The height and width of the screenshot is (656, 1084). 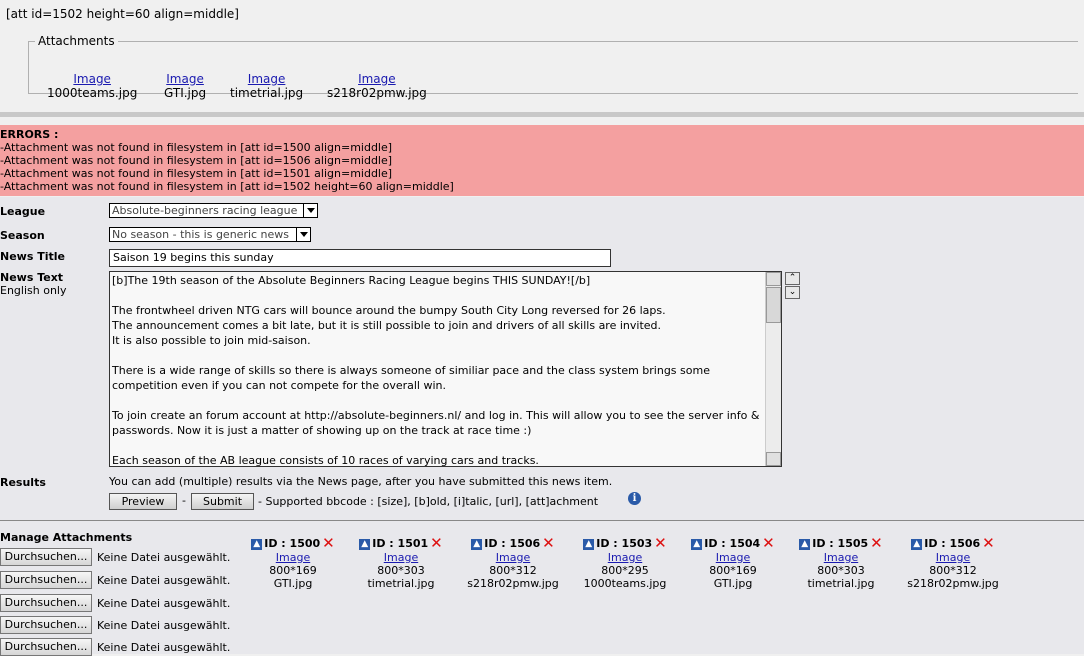 I want to click on text-line: It is also possible to join mid-saison., so click(x=211, y=340).